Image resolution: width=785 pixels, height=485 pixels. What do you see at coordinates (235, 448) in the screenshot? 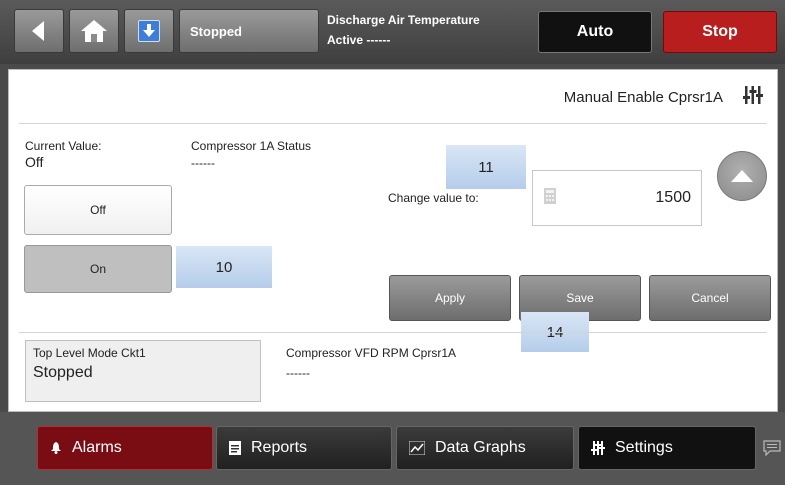
I see `document-icon` at bounding box center [235, 448].